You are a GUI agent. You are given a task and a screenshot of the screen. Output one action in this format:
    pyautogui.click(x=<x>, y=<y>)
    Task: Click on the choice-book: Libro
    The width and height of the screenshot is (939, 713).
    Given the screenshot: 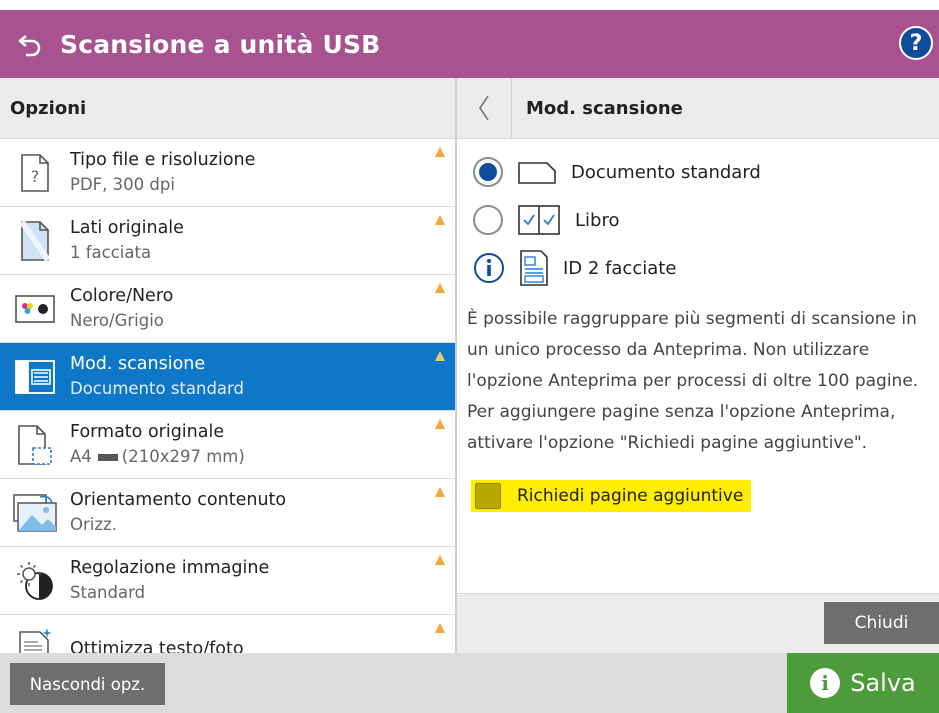 What is the action you would take?
    pyautogui.click(x=546, y=220)
    